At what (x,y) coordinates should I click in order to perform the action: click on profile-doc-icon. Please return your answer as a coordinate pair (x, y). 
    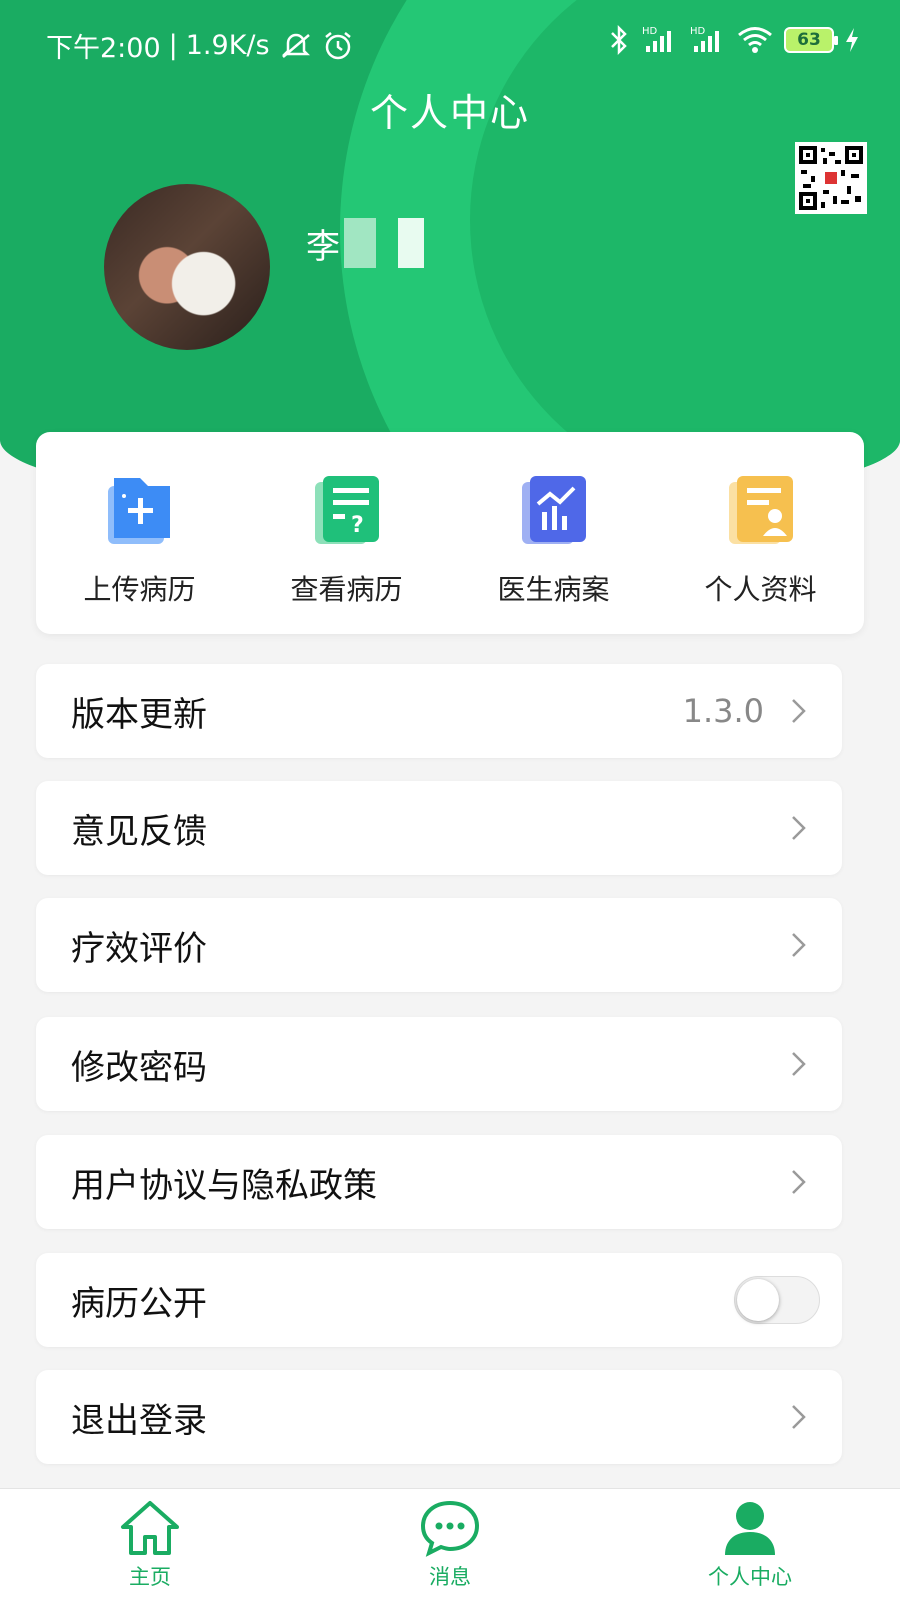
    Looking at the image, I should click on (761, 510).